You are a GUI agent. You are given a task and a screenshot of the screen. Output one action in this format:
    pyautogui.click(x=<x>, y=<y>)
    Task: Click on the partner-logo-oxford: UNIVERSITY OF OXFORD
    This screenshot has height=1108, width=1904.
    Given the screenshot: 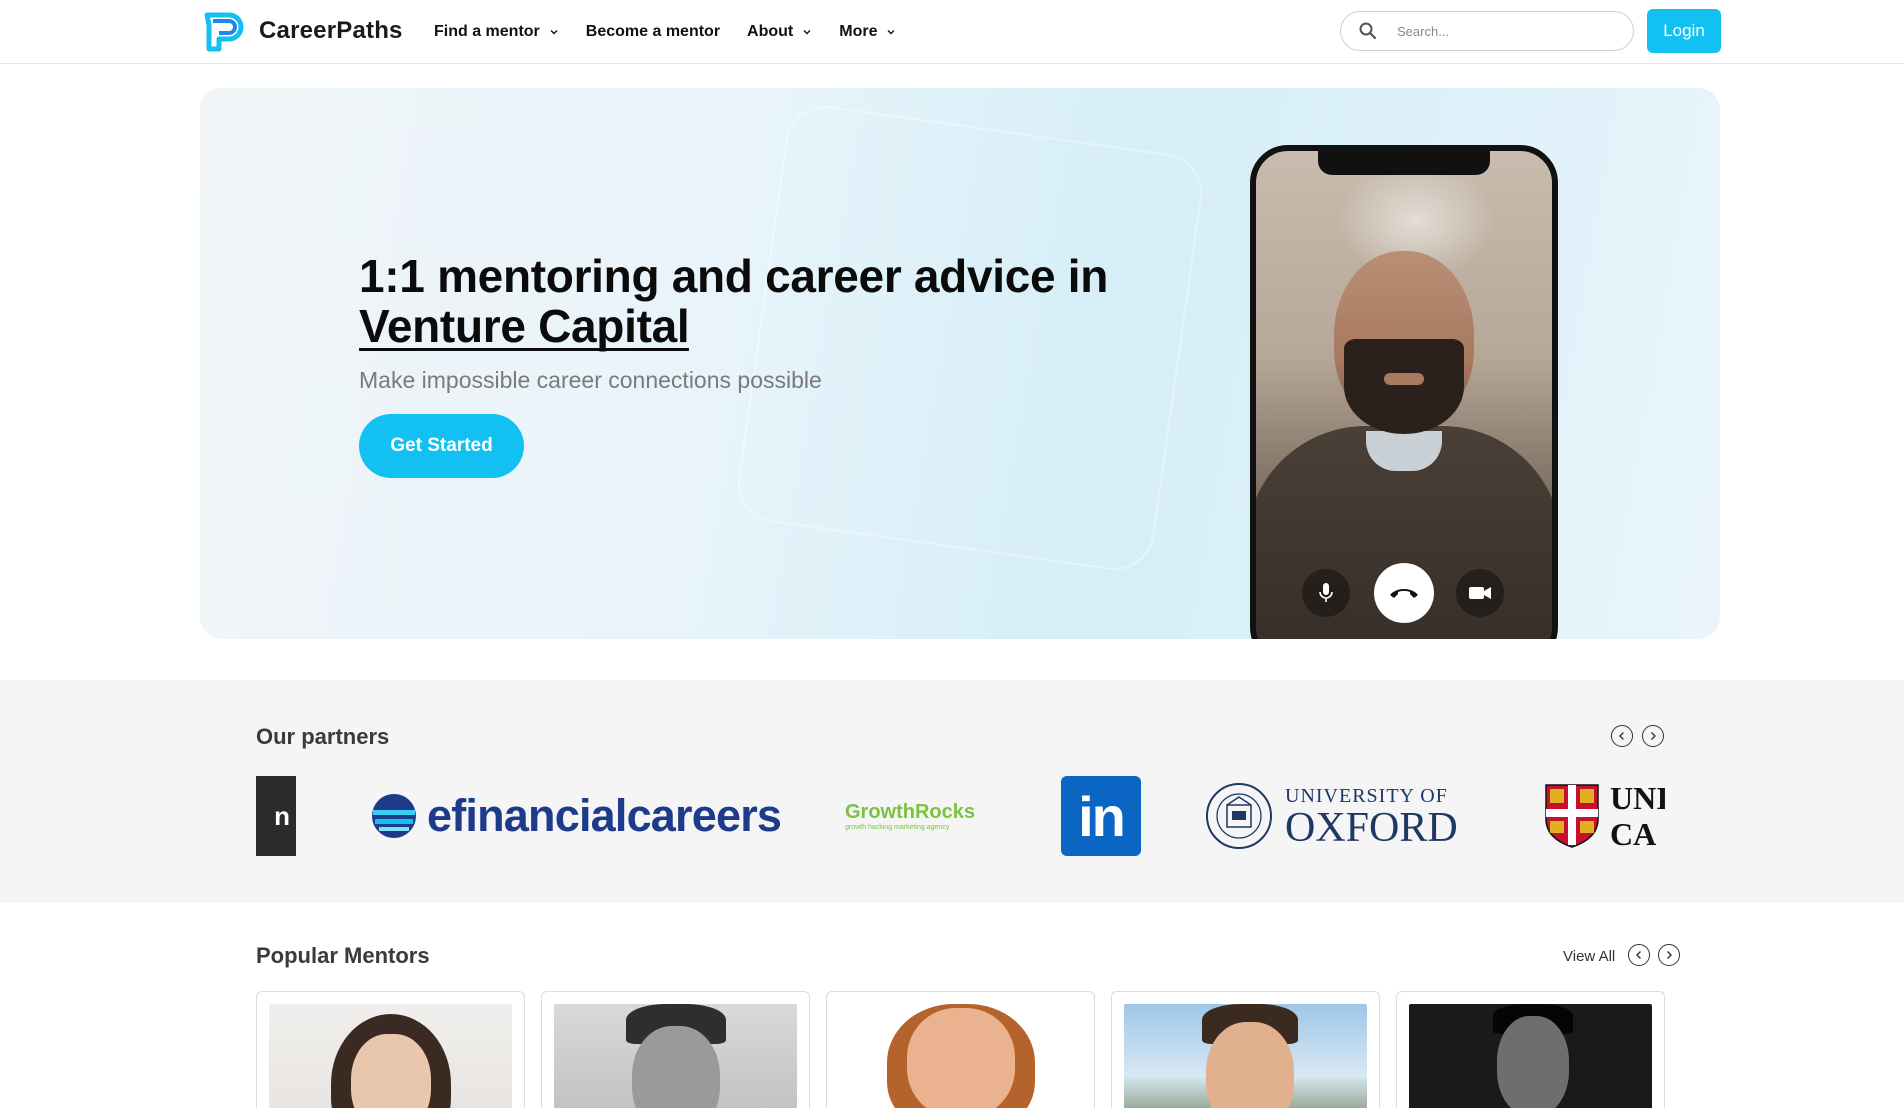 What is the action you would take?
    pyautogui.click(x=1331, y=816)
    